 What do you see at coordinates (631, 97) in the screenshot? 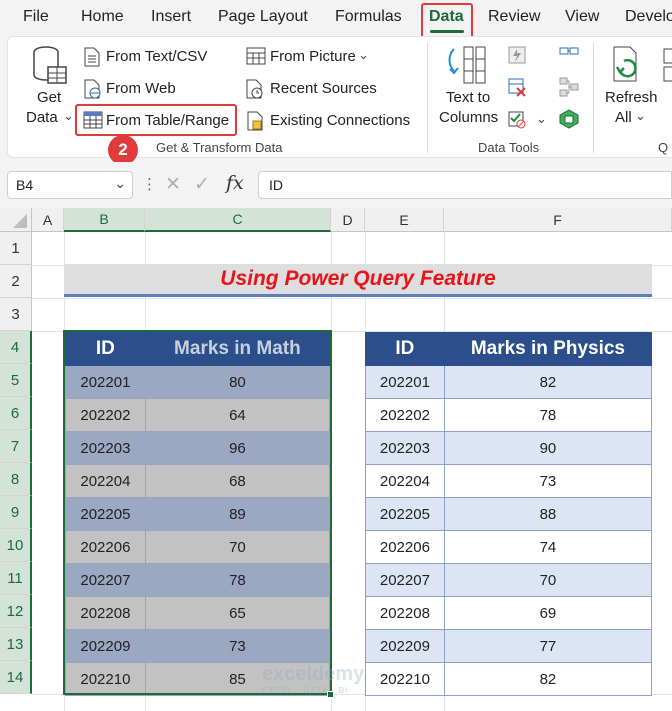
I see `refresh-all-label-1: Refresh` at bounding box center [631, 97].